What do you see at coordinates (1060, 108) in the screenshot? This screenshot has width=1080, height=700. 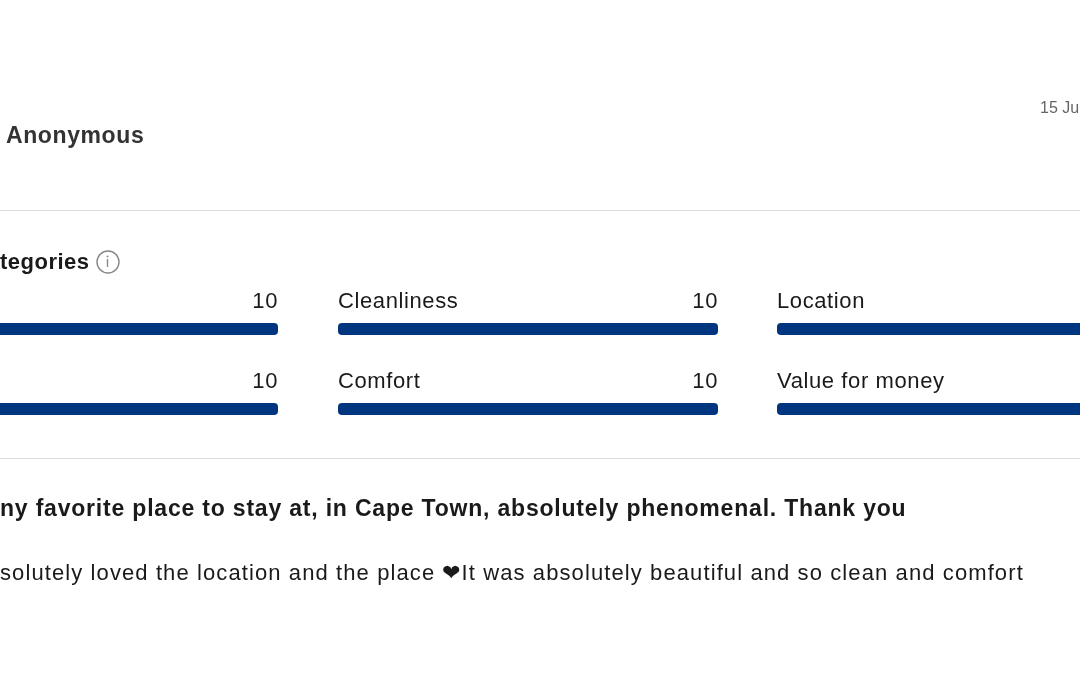 I see `review-date: 15 Ju` at bounding box center [1060, 108].